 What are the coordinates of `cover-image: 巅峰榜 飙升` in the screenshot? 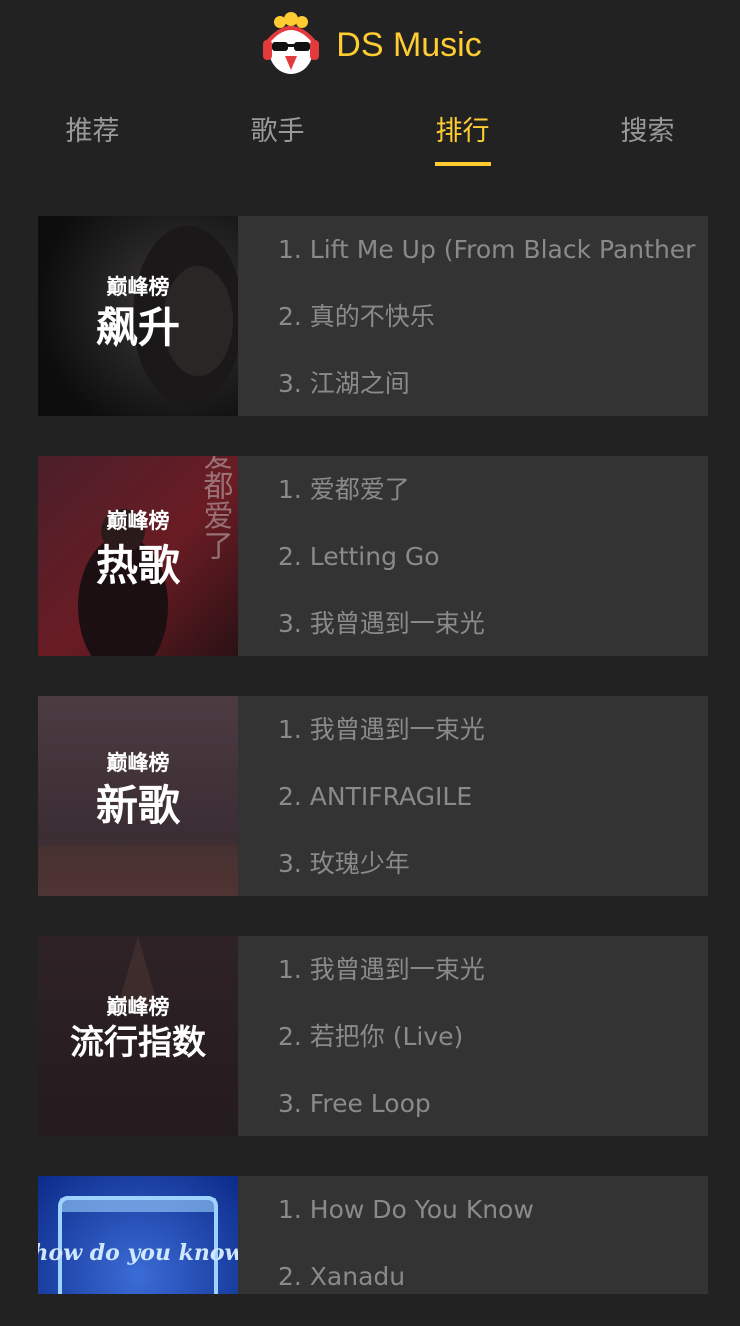 It's located at (138, 316).